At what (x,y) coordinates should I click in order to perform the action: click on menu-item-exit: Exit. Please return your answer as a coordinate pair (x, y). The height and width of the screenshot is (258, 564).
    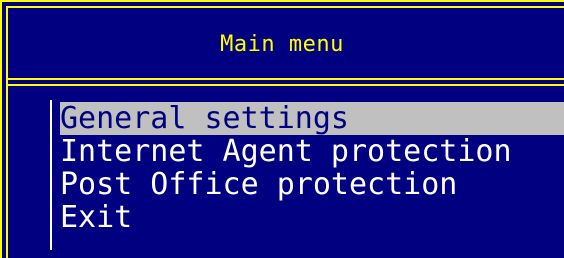
    Looking at the image, I should click on (312, 217).